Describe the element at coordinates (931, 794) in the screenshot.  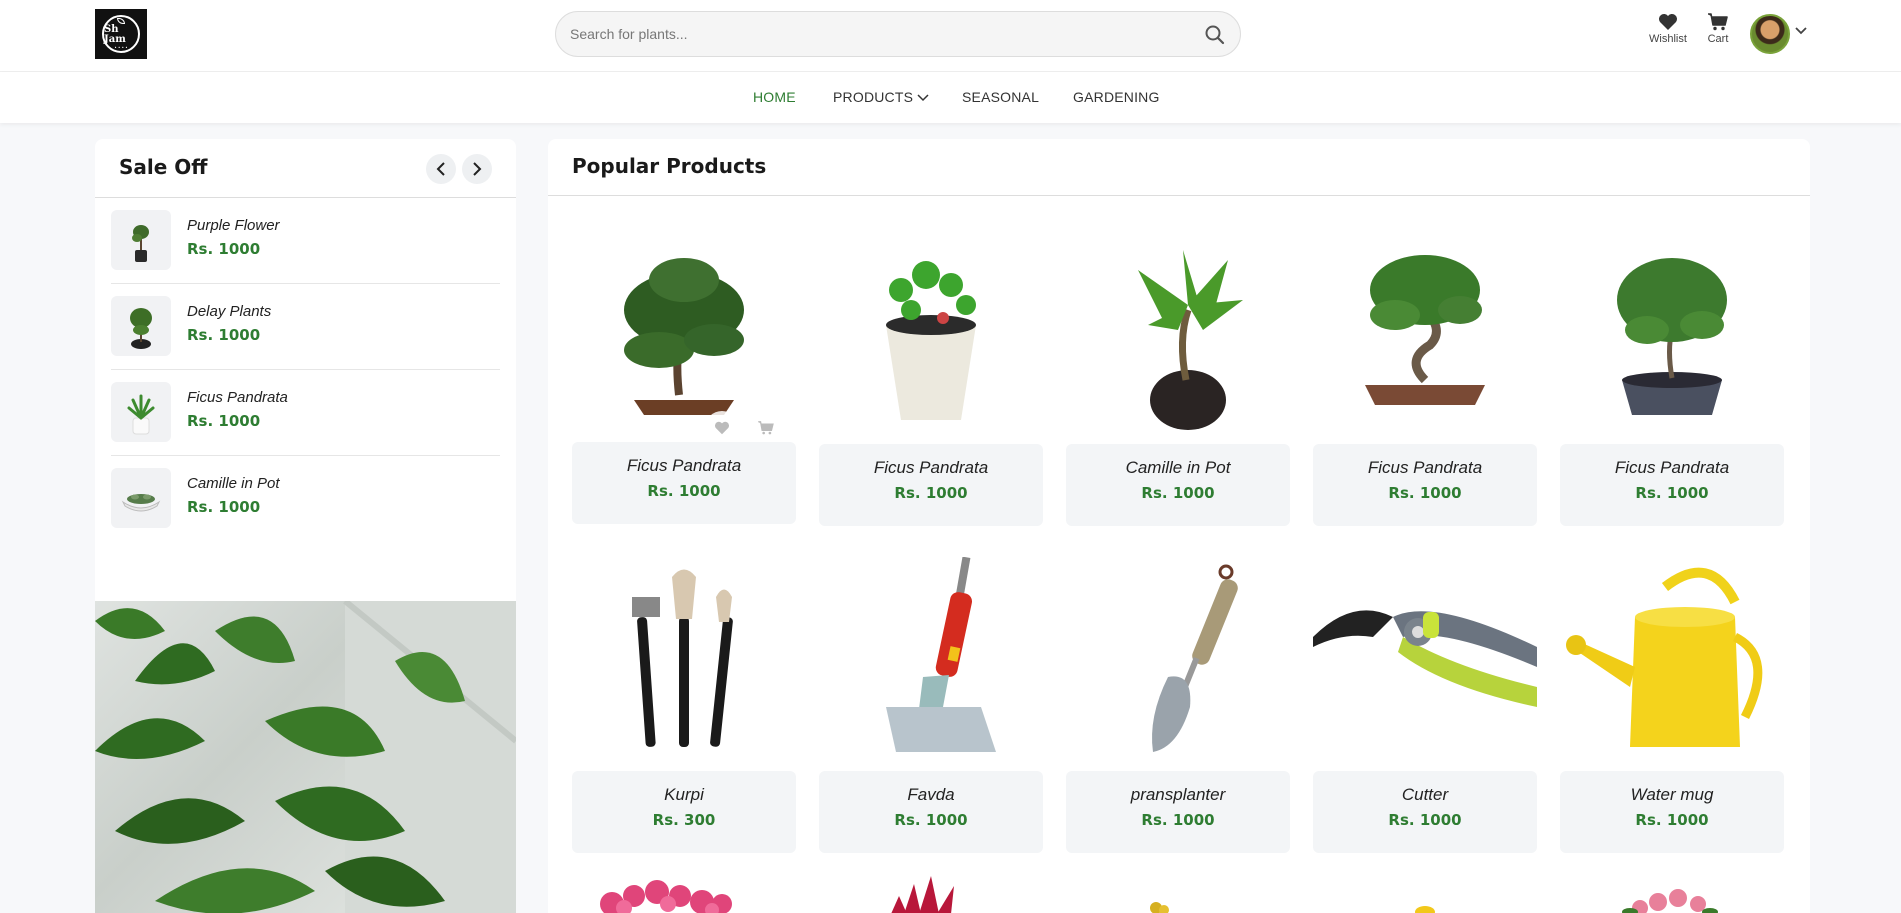
I see `product-name: Favda` at that location.